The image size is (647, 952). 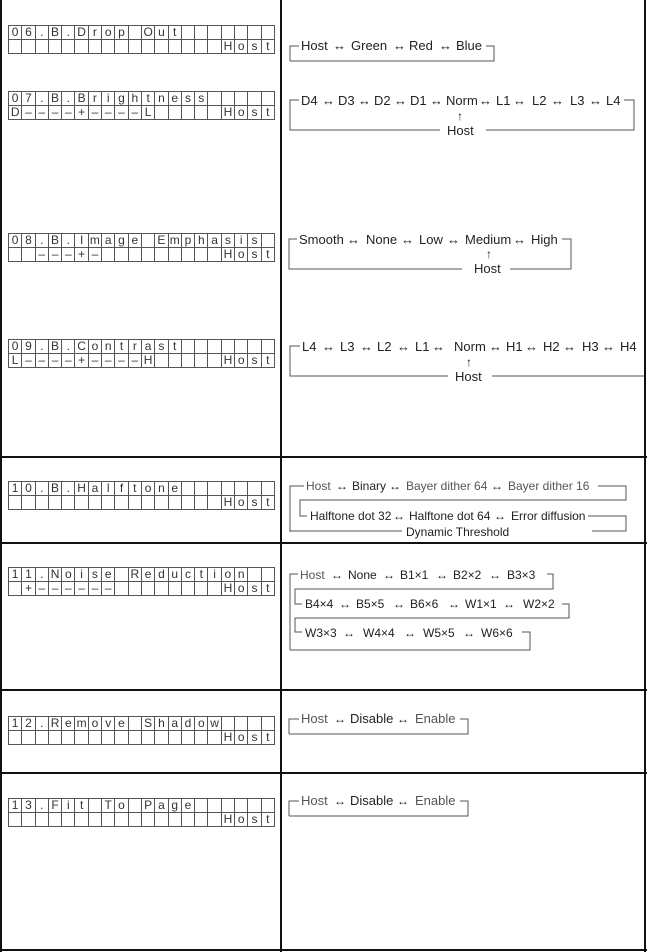 What do you see at coordinates (370, 604) in the screenshot?
I see `flow-11-item: B5×5` at bounding box center [370, 604].